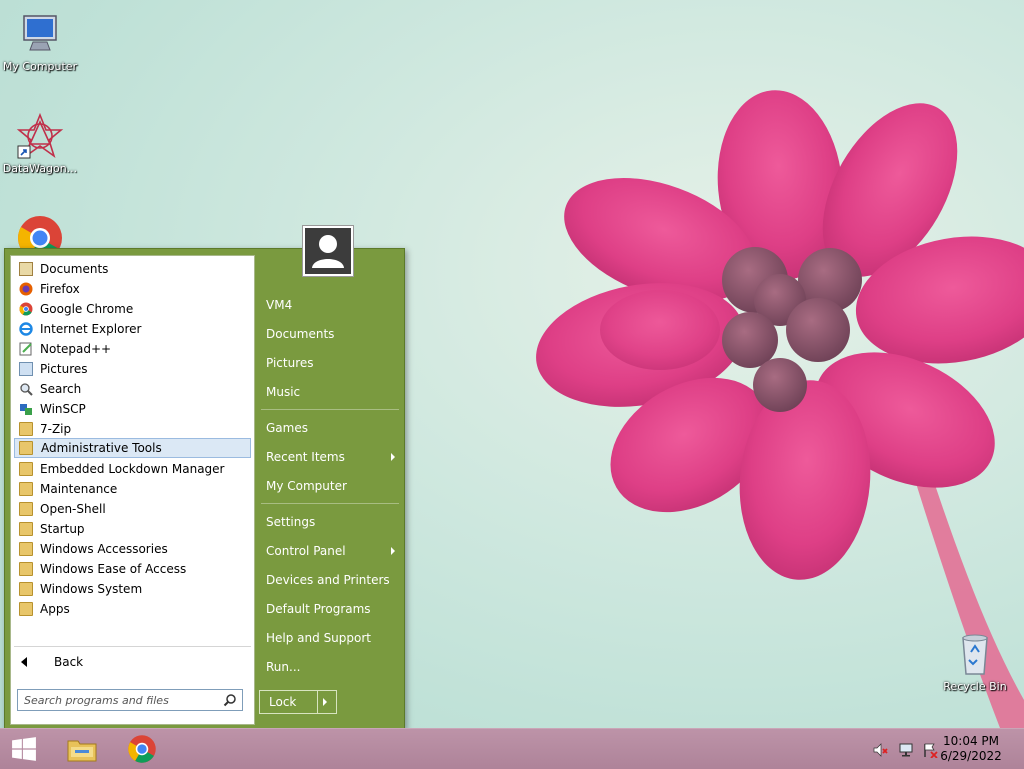 The height and width of the screenshot is (769, 1024). Describe the element at coordinates (64, 369) in the screenshot. I see `program-label: Pictures` at that location.